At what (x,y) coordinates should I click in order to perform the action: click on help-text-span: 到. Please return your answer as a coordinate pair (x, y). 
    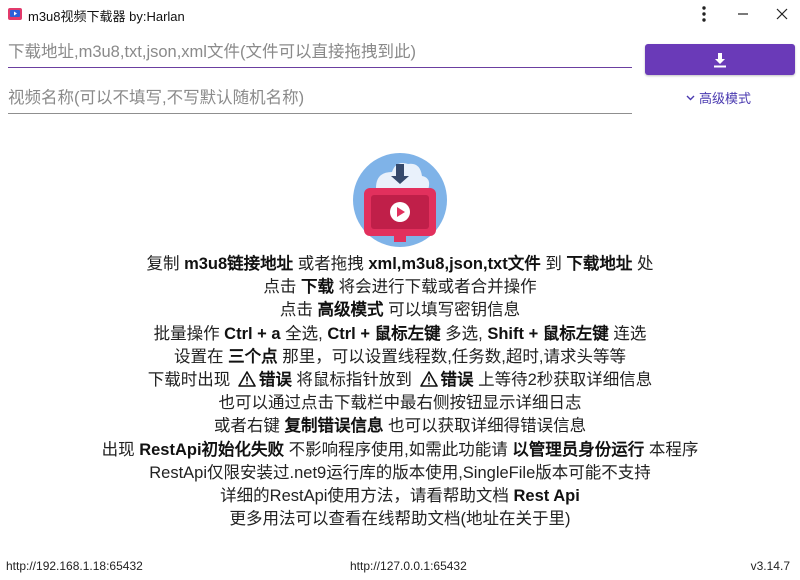
    Looking at the image, I should click on (553, 264).